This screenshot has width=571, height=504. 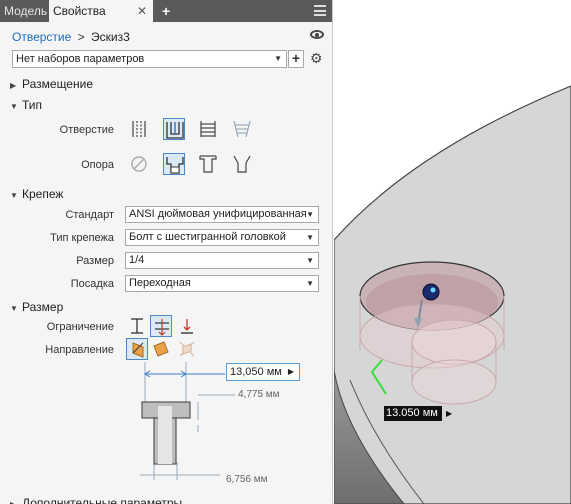 I want to click on fastener-size-value: 1/4, so click(x=137, y=260).